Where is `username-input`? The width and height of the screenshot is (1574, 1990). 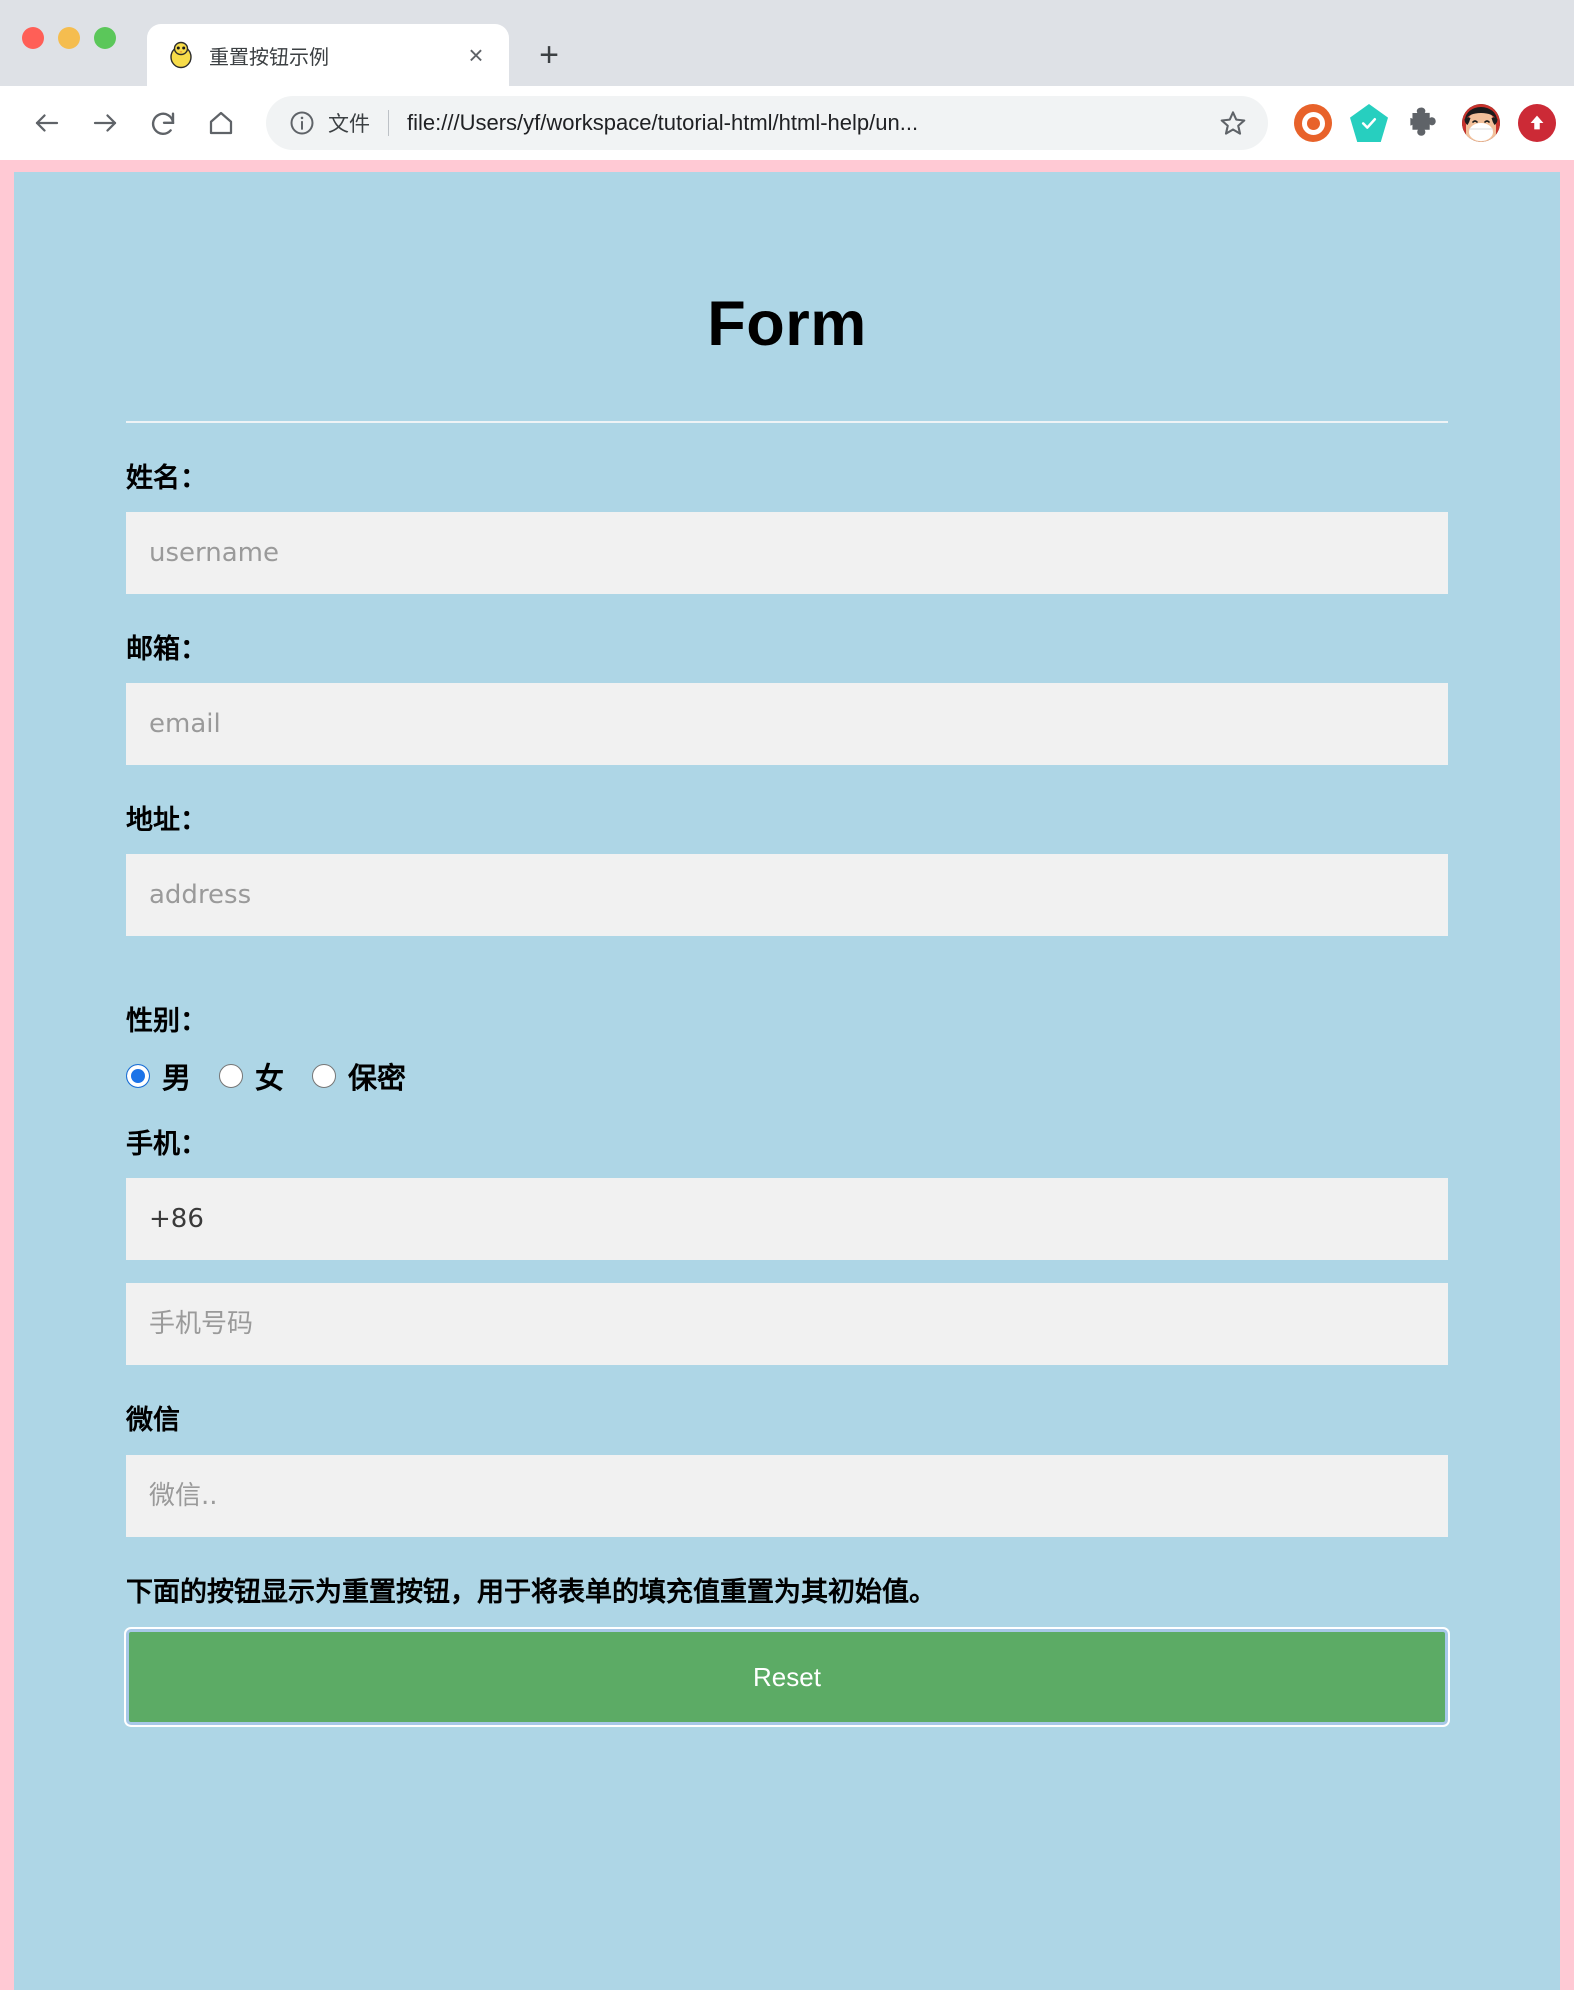 username-input is located at coordinates (787, 553).